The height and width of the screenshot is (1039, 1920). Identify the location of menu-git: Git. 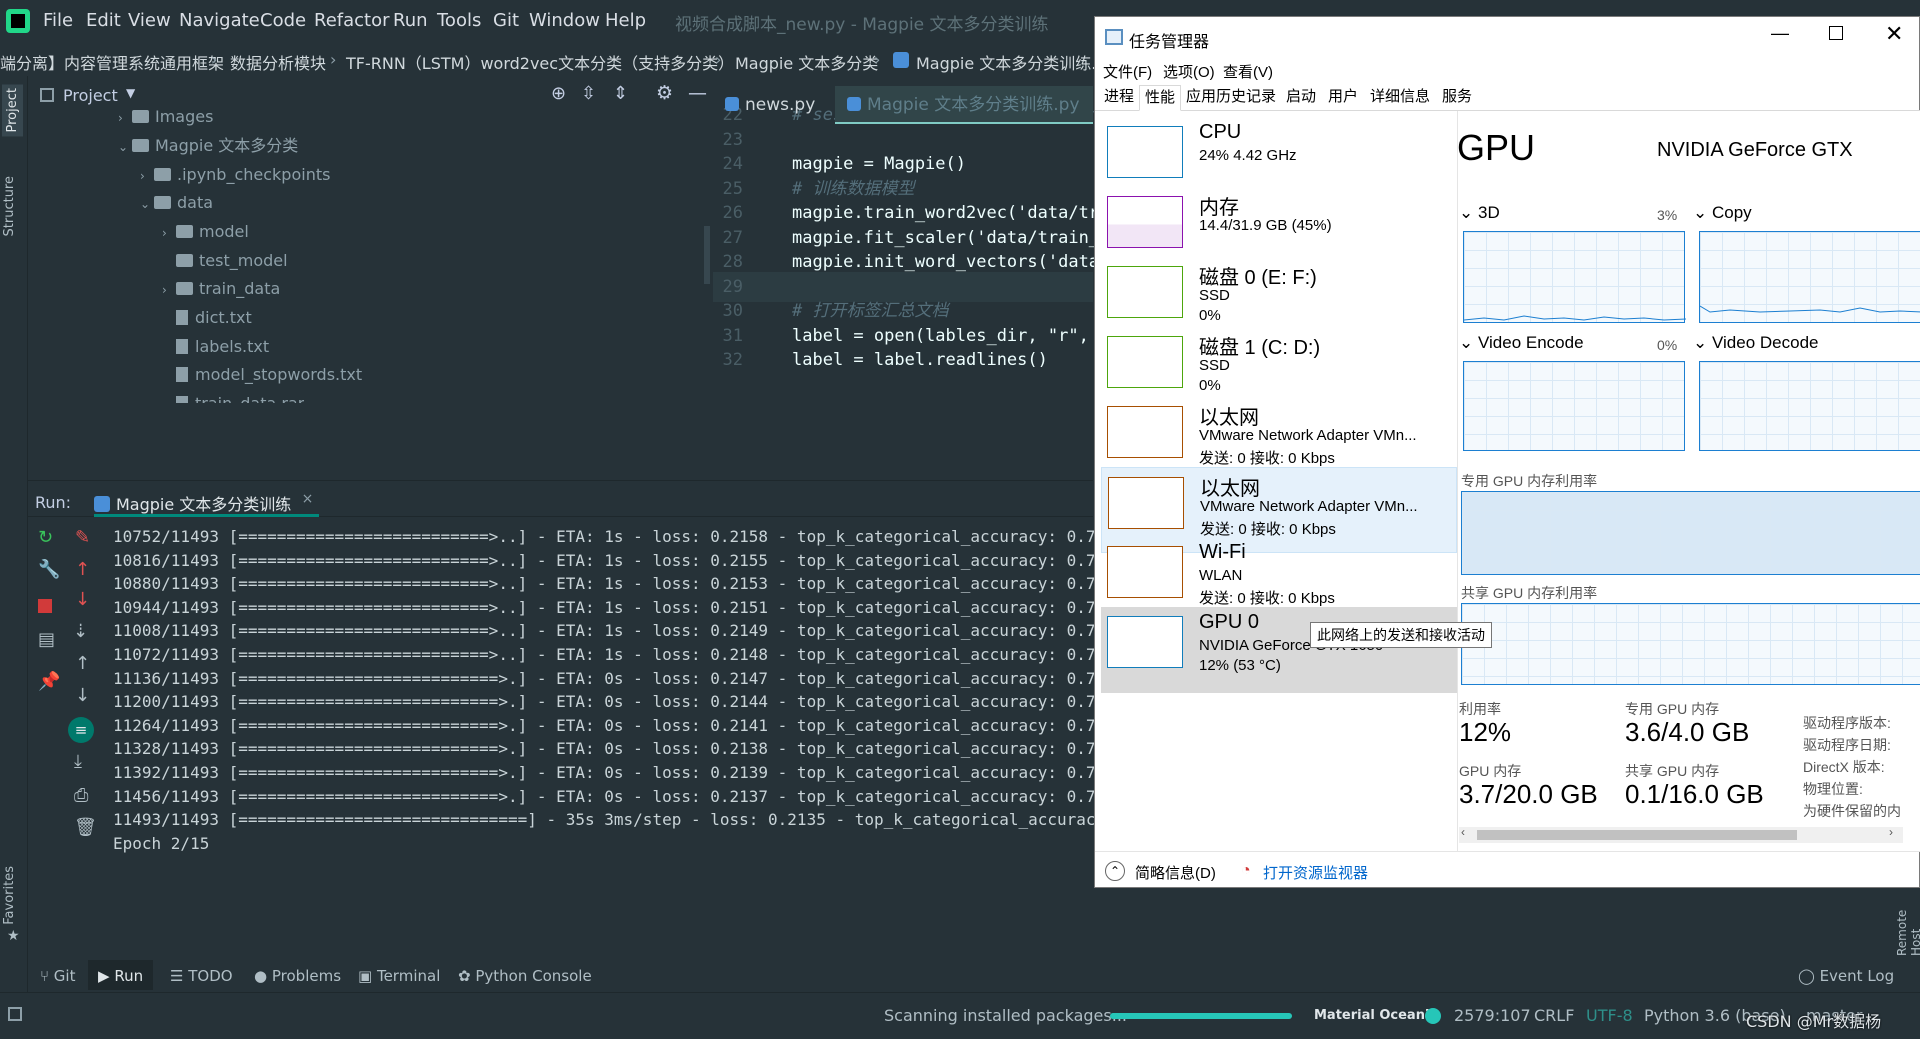
(506, 20).